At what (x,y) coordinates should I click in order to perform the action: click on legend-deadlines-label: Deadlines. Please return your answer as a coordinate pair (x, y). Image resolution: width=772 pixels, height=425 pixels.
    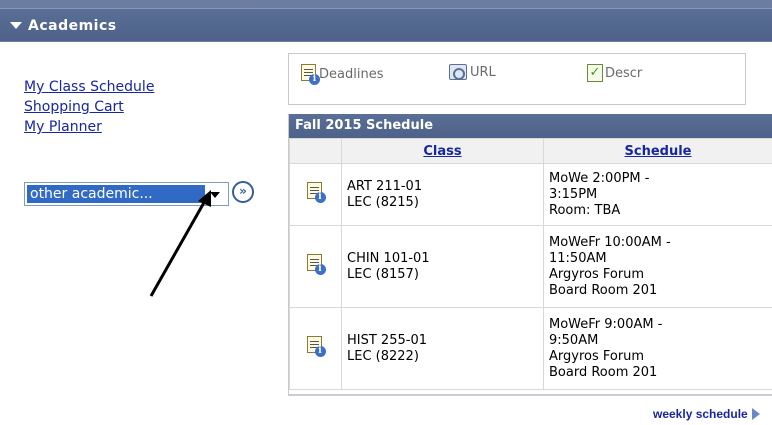
    Looking at the image, I should click on (351, 74).